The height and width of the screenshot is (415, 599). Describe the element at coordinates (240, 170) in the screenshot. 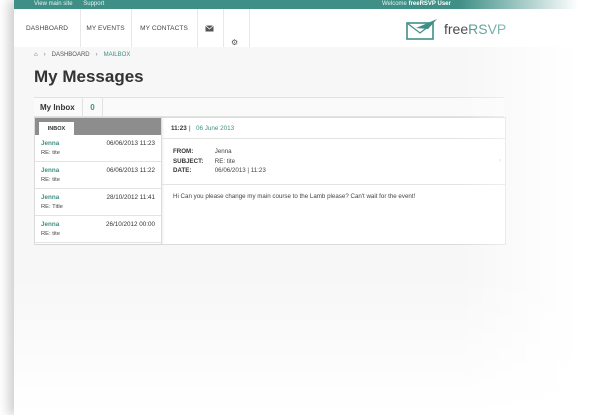

I see `date-value: 06/06/2013 | 11:23` at that location.